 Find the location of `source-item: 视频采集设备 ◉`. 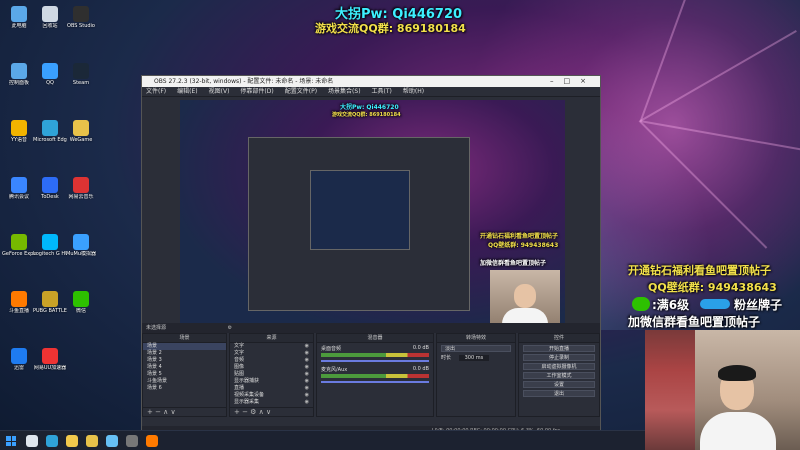

source-item: 视频采集设备 ◉ is located at coordinates (271, 395).